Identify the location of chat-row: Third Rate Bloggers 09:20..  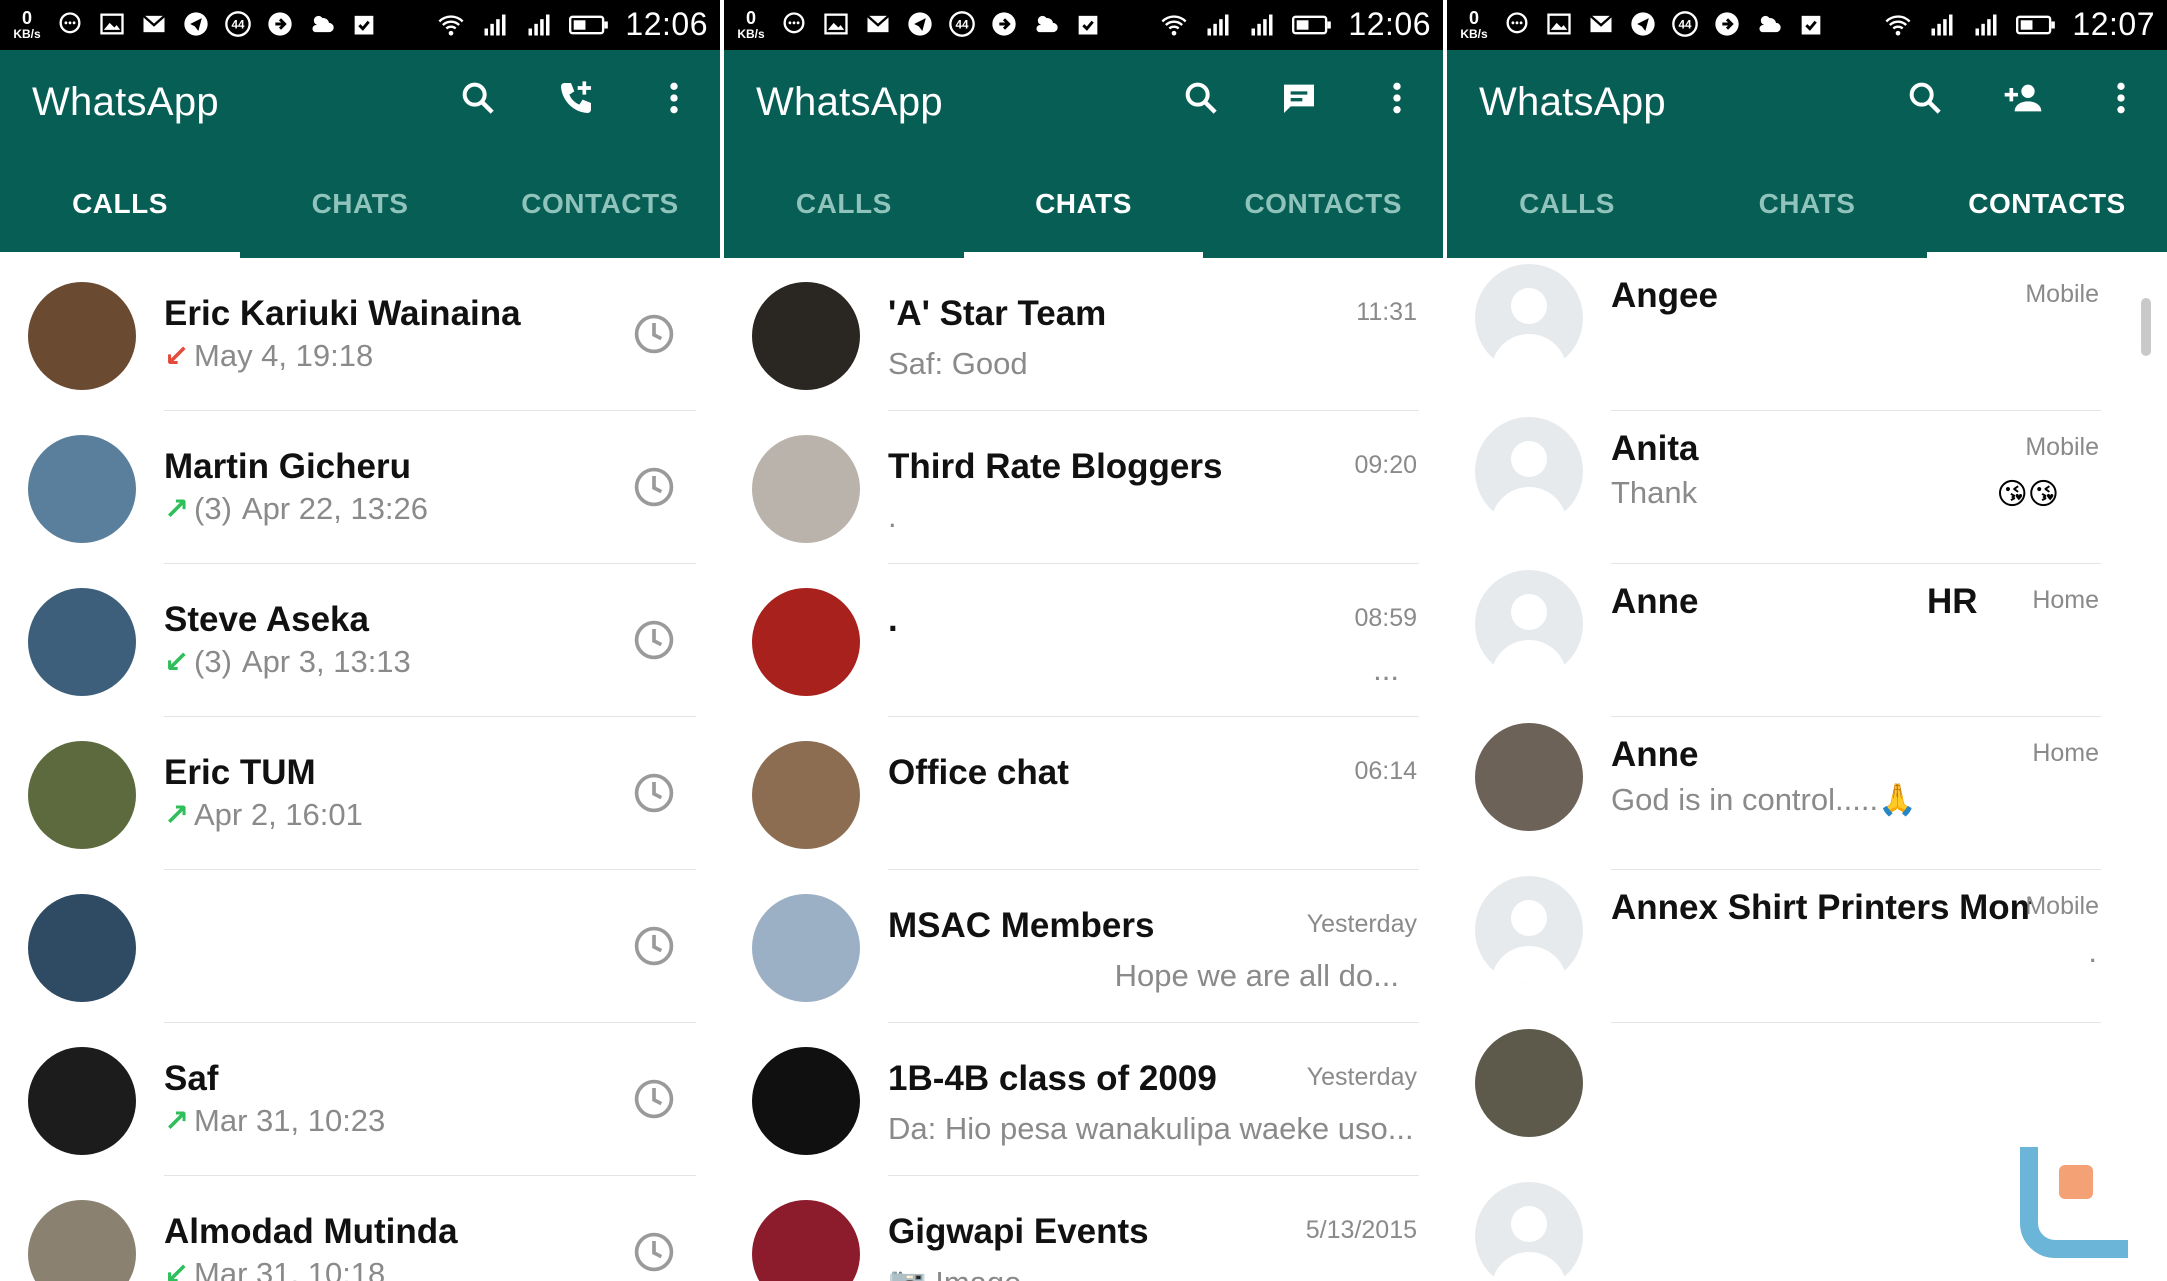
(1083, 487).